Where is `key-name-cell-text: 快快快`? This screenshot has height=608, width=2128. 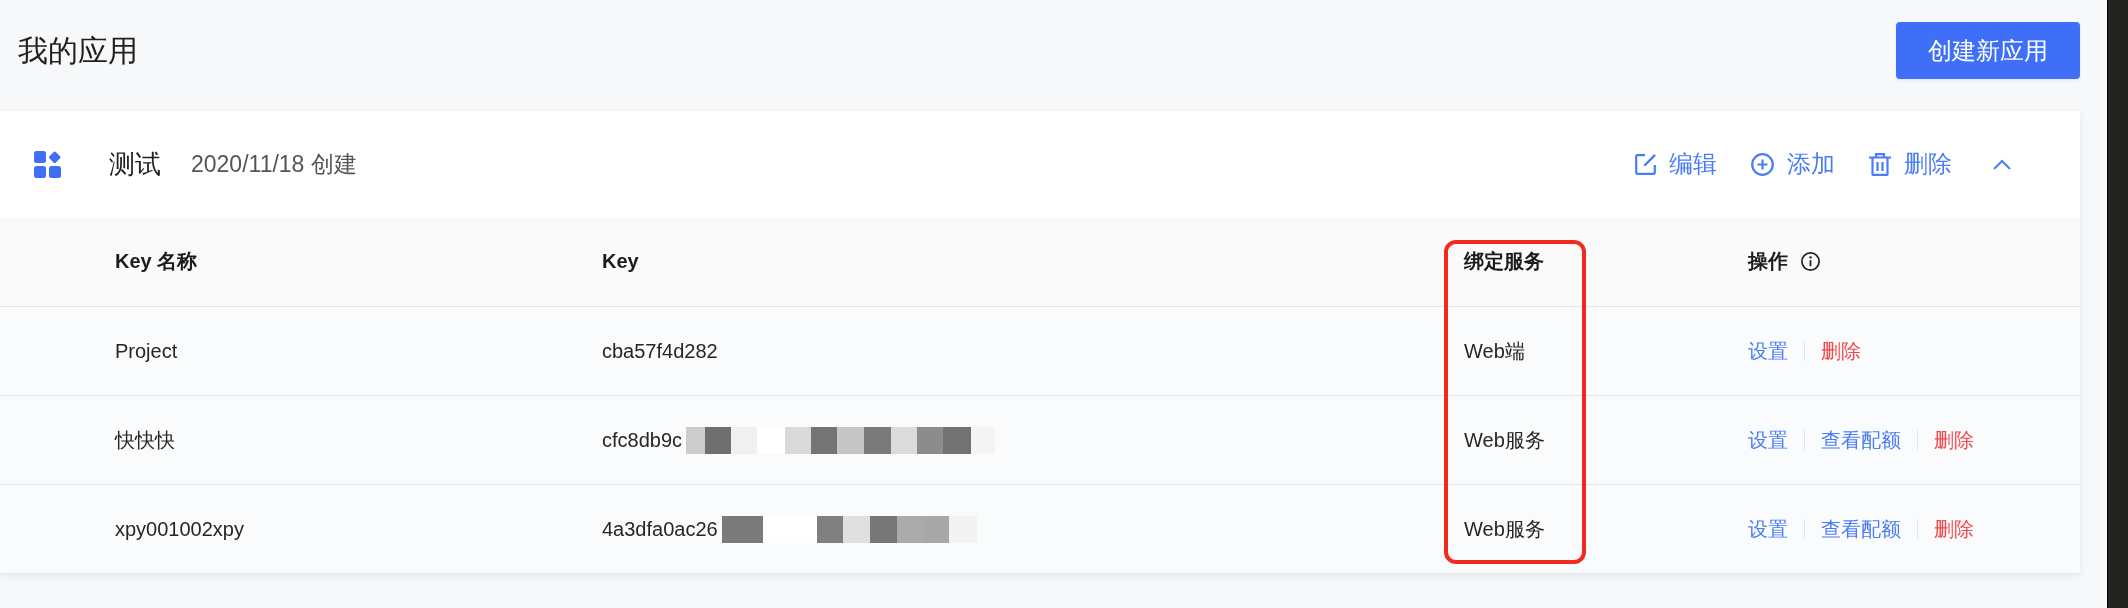 key-name-cell-text: 快快快 is located at coordinates (145, 440).